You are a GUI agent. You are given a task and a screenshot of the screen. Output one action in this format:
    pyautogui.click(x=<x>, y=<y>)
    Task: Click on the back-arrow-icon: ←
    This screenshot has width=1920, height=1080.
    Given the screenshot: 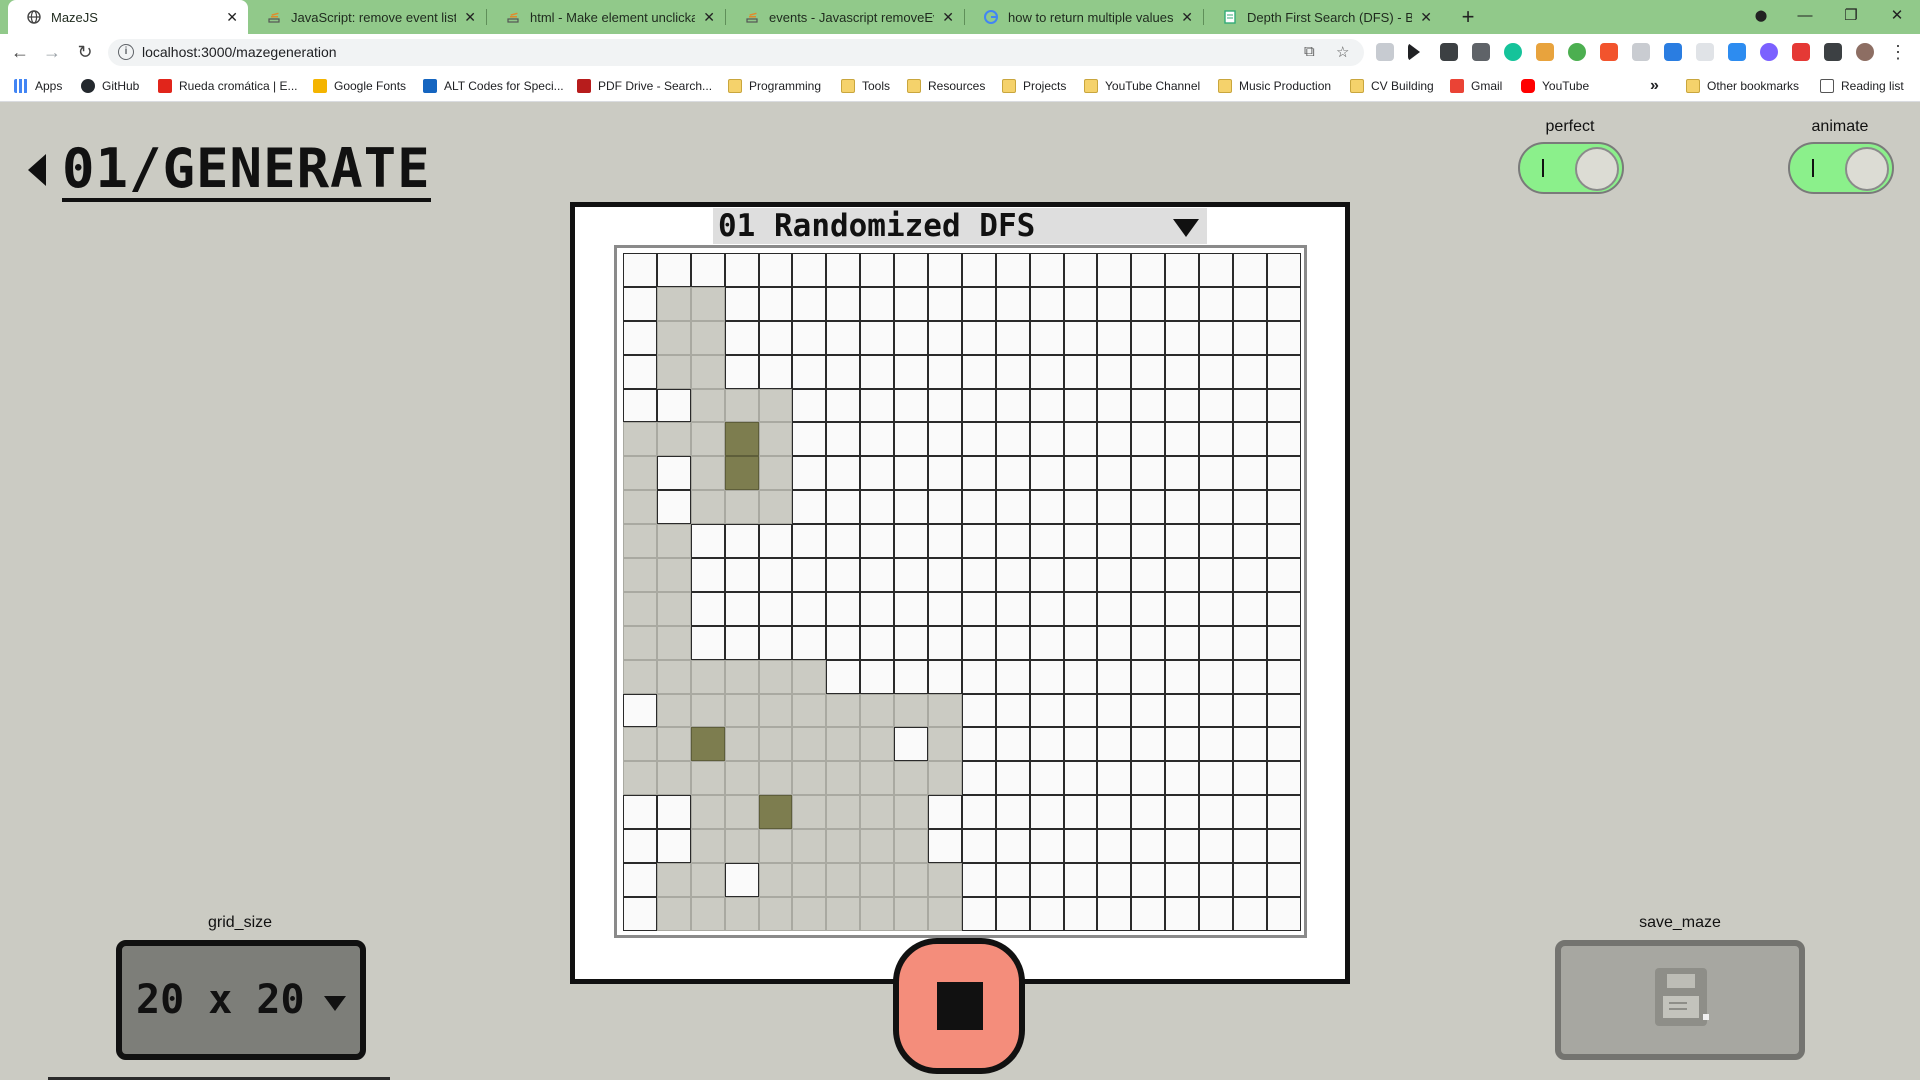 What is the action you would take?
    pyautogui.click(x=20, y=52)
    